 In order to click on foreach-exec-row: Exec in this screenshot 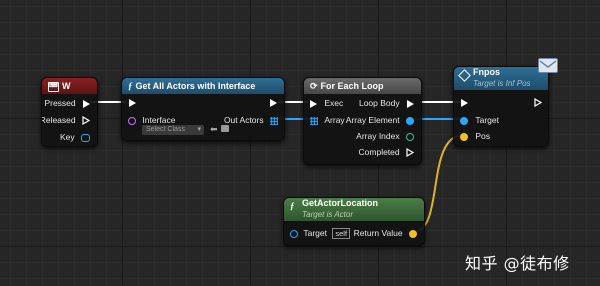, I will do `click(326, 103)`.